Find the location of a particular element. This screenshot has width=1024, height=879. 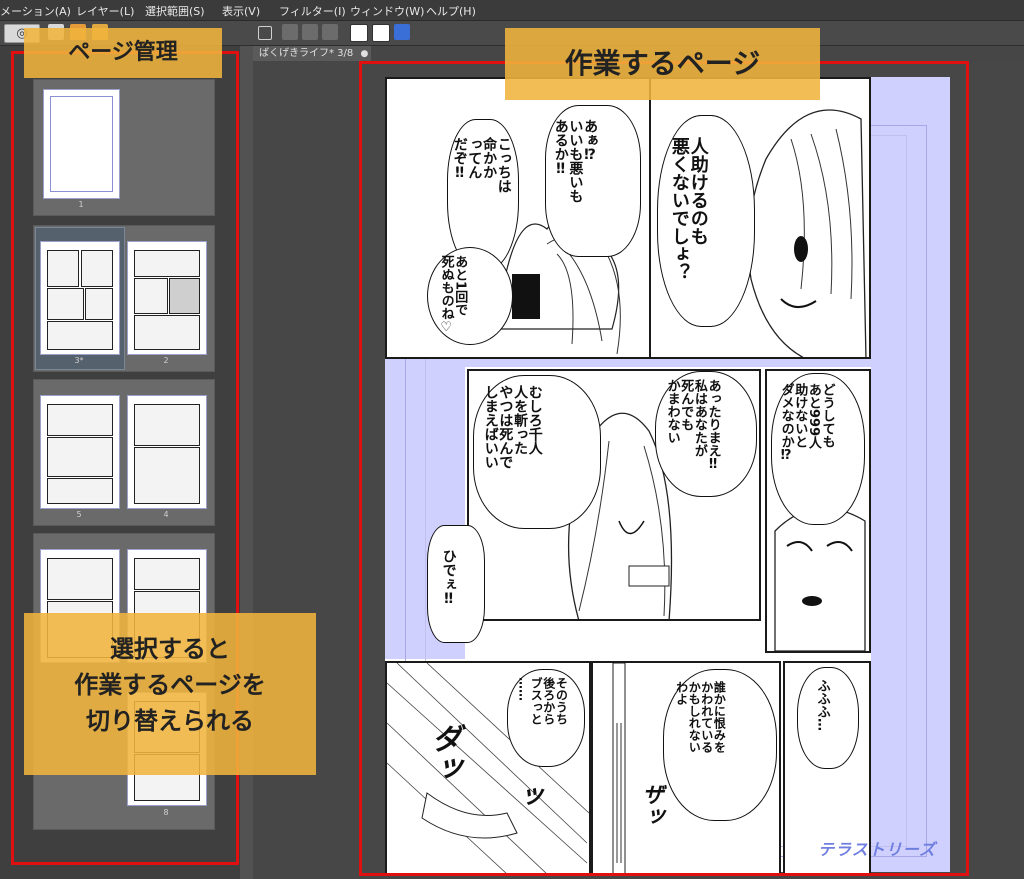

menu-help: ヘルプ(H) is located at coordinates (451, 11).